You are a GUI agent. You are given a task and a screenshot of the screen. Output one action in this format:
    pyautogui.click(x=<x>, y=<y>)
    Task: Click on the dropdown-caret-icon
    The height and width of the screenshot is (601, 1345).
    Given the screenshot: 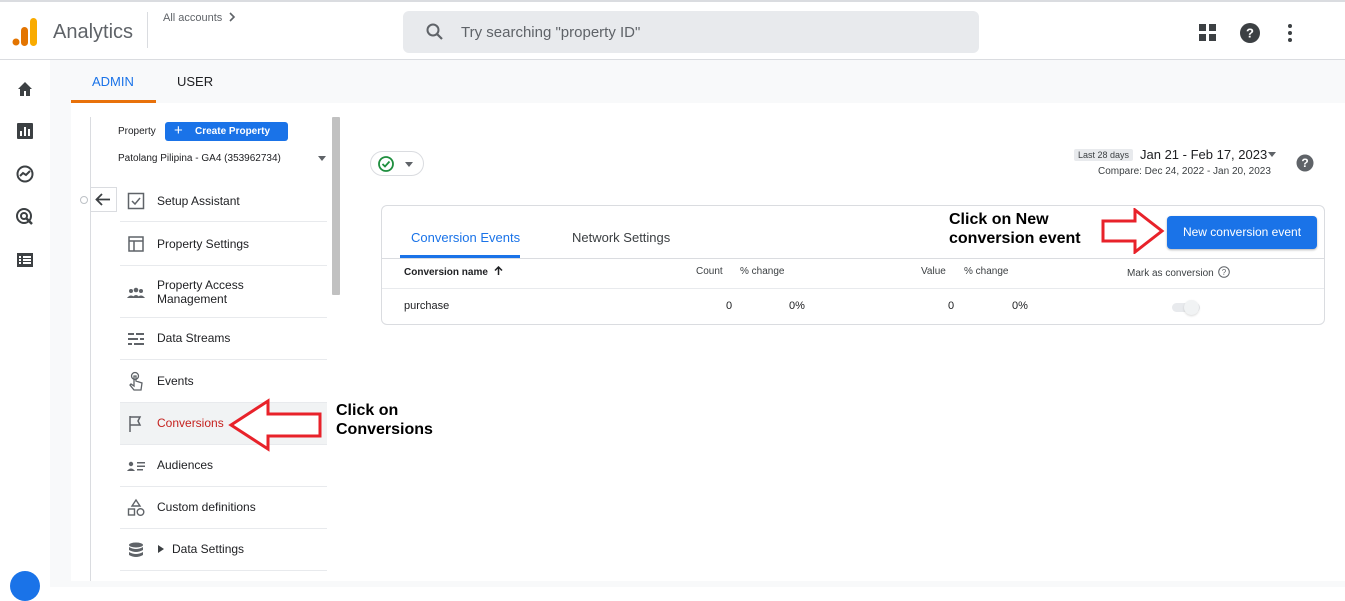 What is the action you would take?
    pyautogui.click(x=322, y=158)
    